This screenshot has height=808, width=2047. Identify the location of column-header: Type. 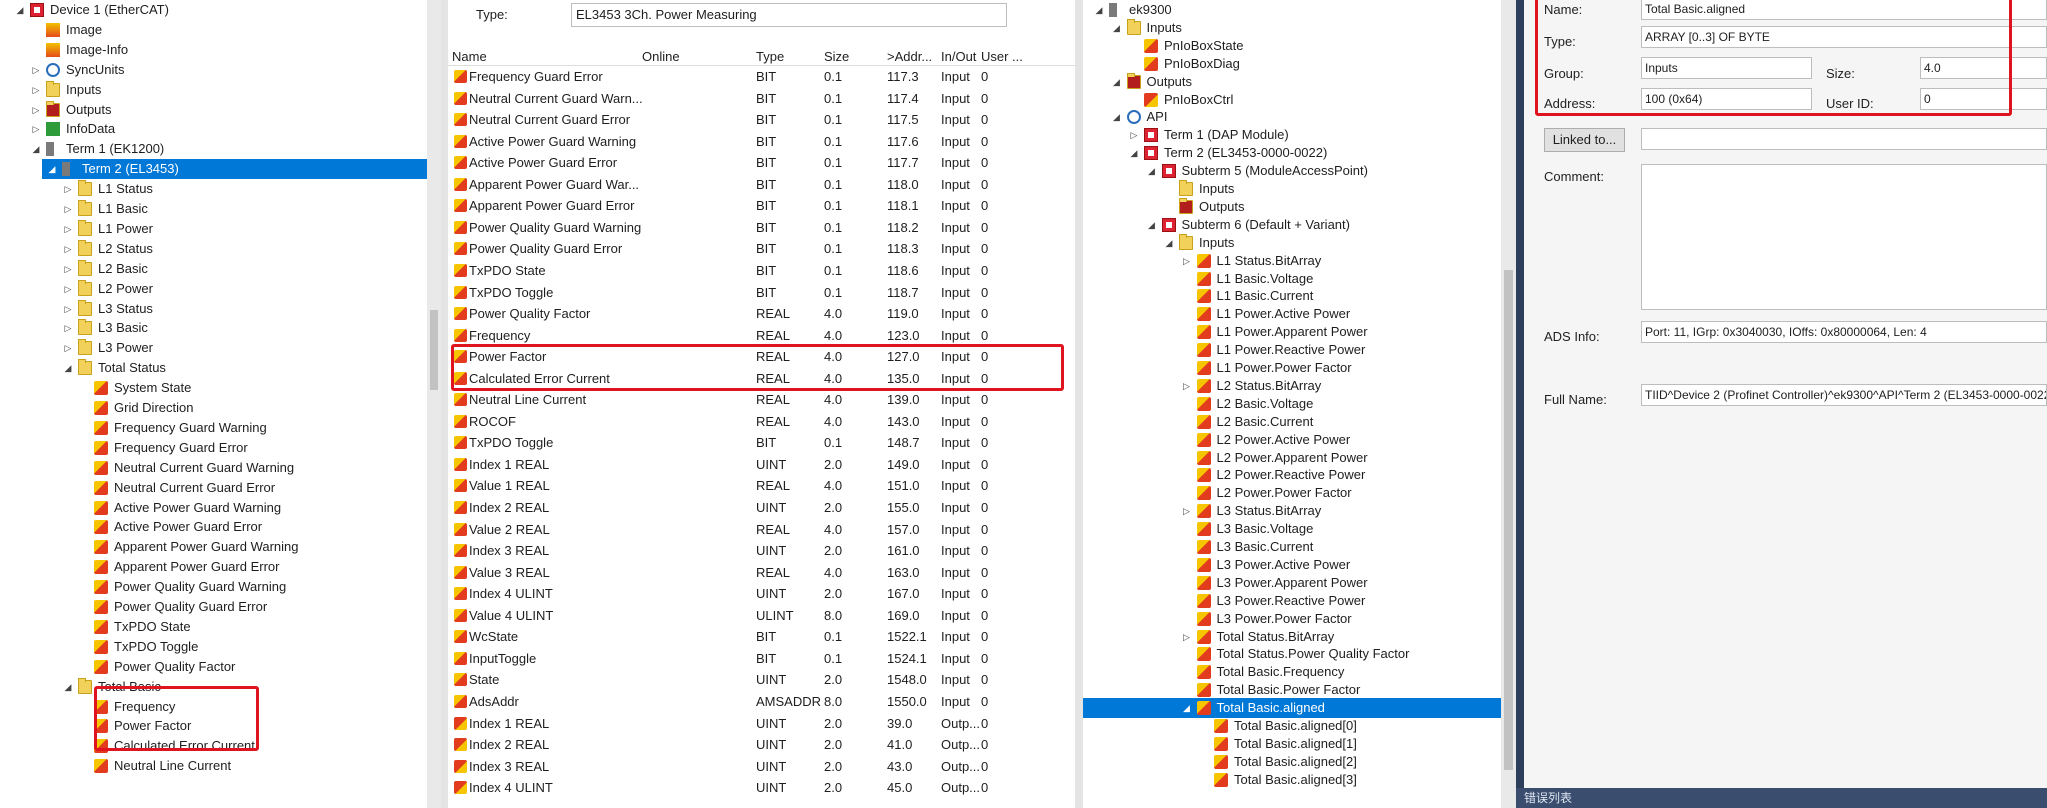
(770, 56).